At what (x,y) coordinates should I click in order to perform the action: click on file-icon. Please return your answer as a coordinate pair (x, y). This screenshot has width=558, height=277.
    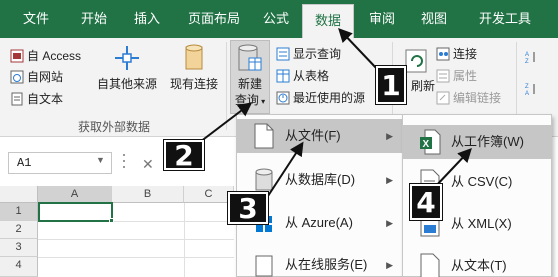
    Looking at the image, I should click on (264, 136).